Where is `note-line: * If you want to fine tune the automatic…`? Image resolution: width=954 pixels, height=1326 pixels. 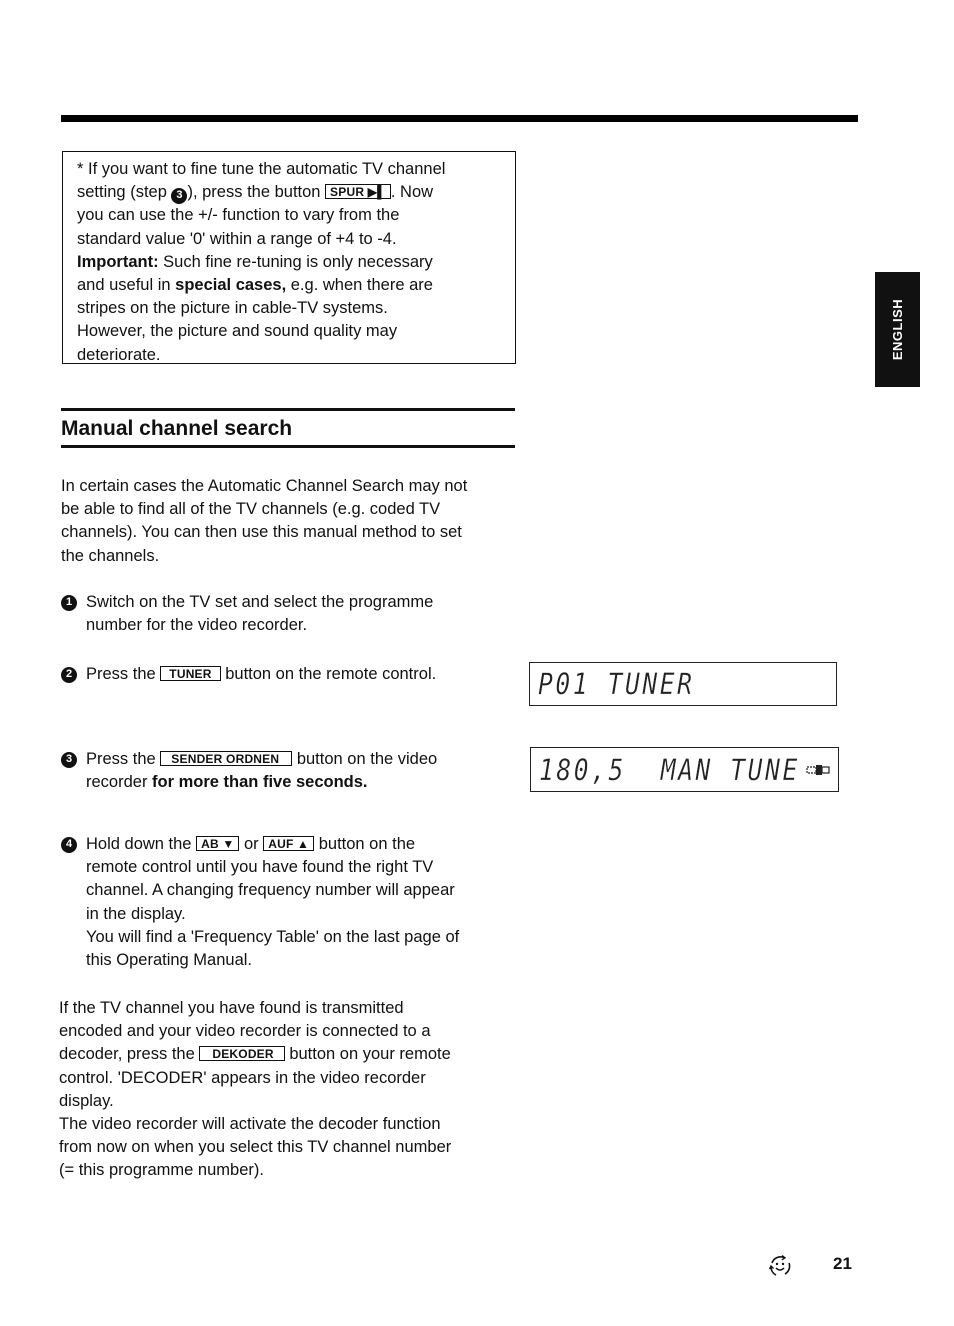 note-line: * If you want to fine tune the automatic… is located at coordinates (261, 169).